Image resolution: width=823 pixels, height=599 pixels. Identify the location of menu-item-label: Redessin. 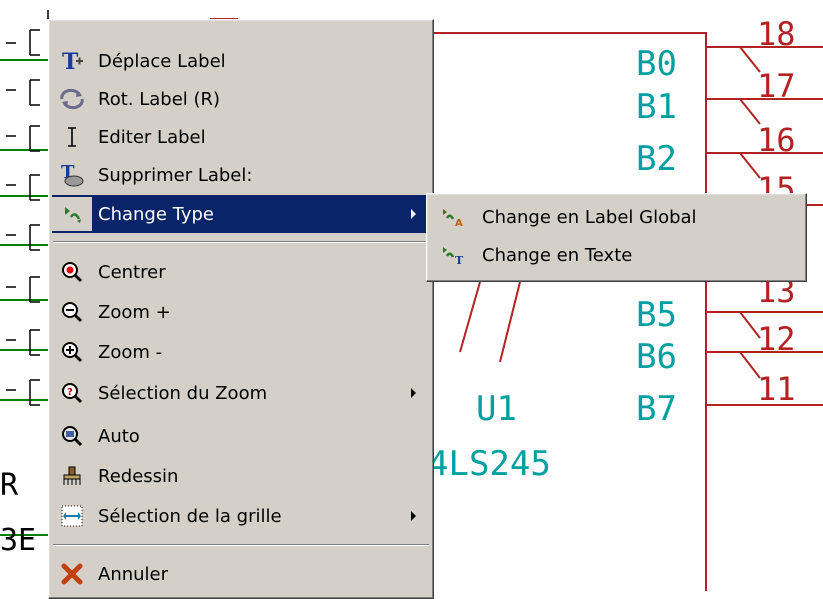
(138, 476).